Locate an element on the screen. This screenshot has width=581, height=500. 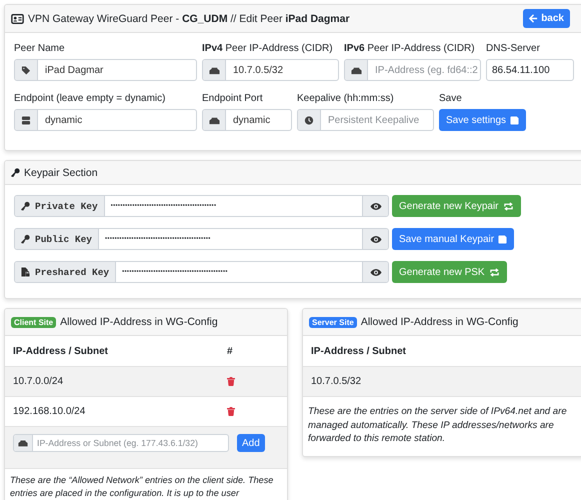
add-button: Add is located at coordinates (251, 443).